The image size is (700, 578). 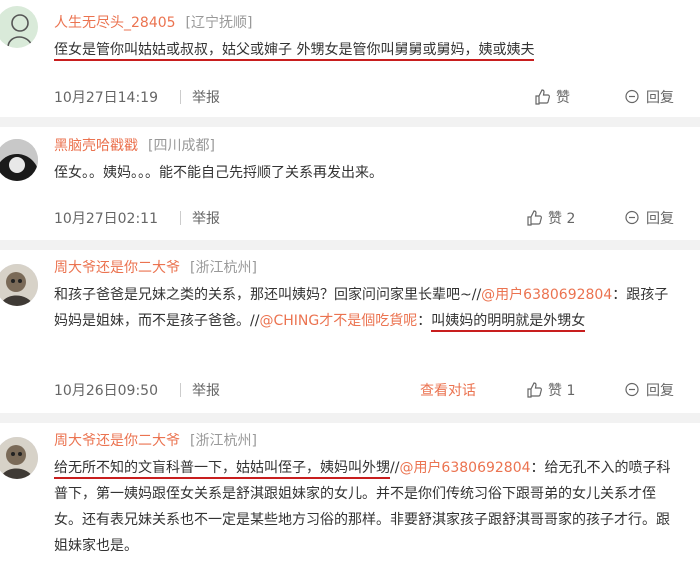 I want to click on comment-meta: 10月26日09:50 举报 查看对话 赞 1 回复, so click(x=372, y=392).